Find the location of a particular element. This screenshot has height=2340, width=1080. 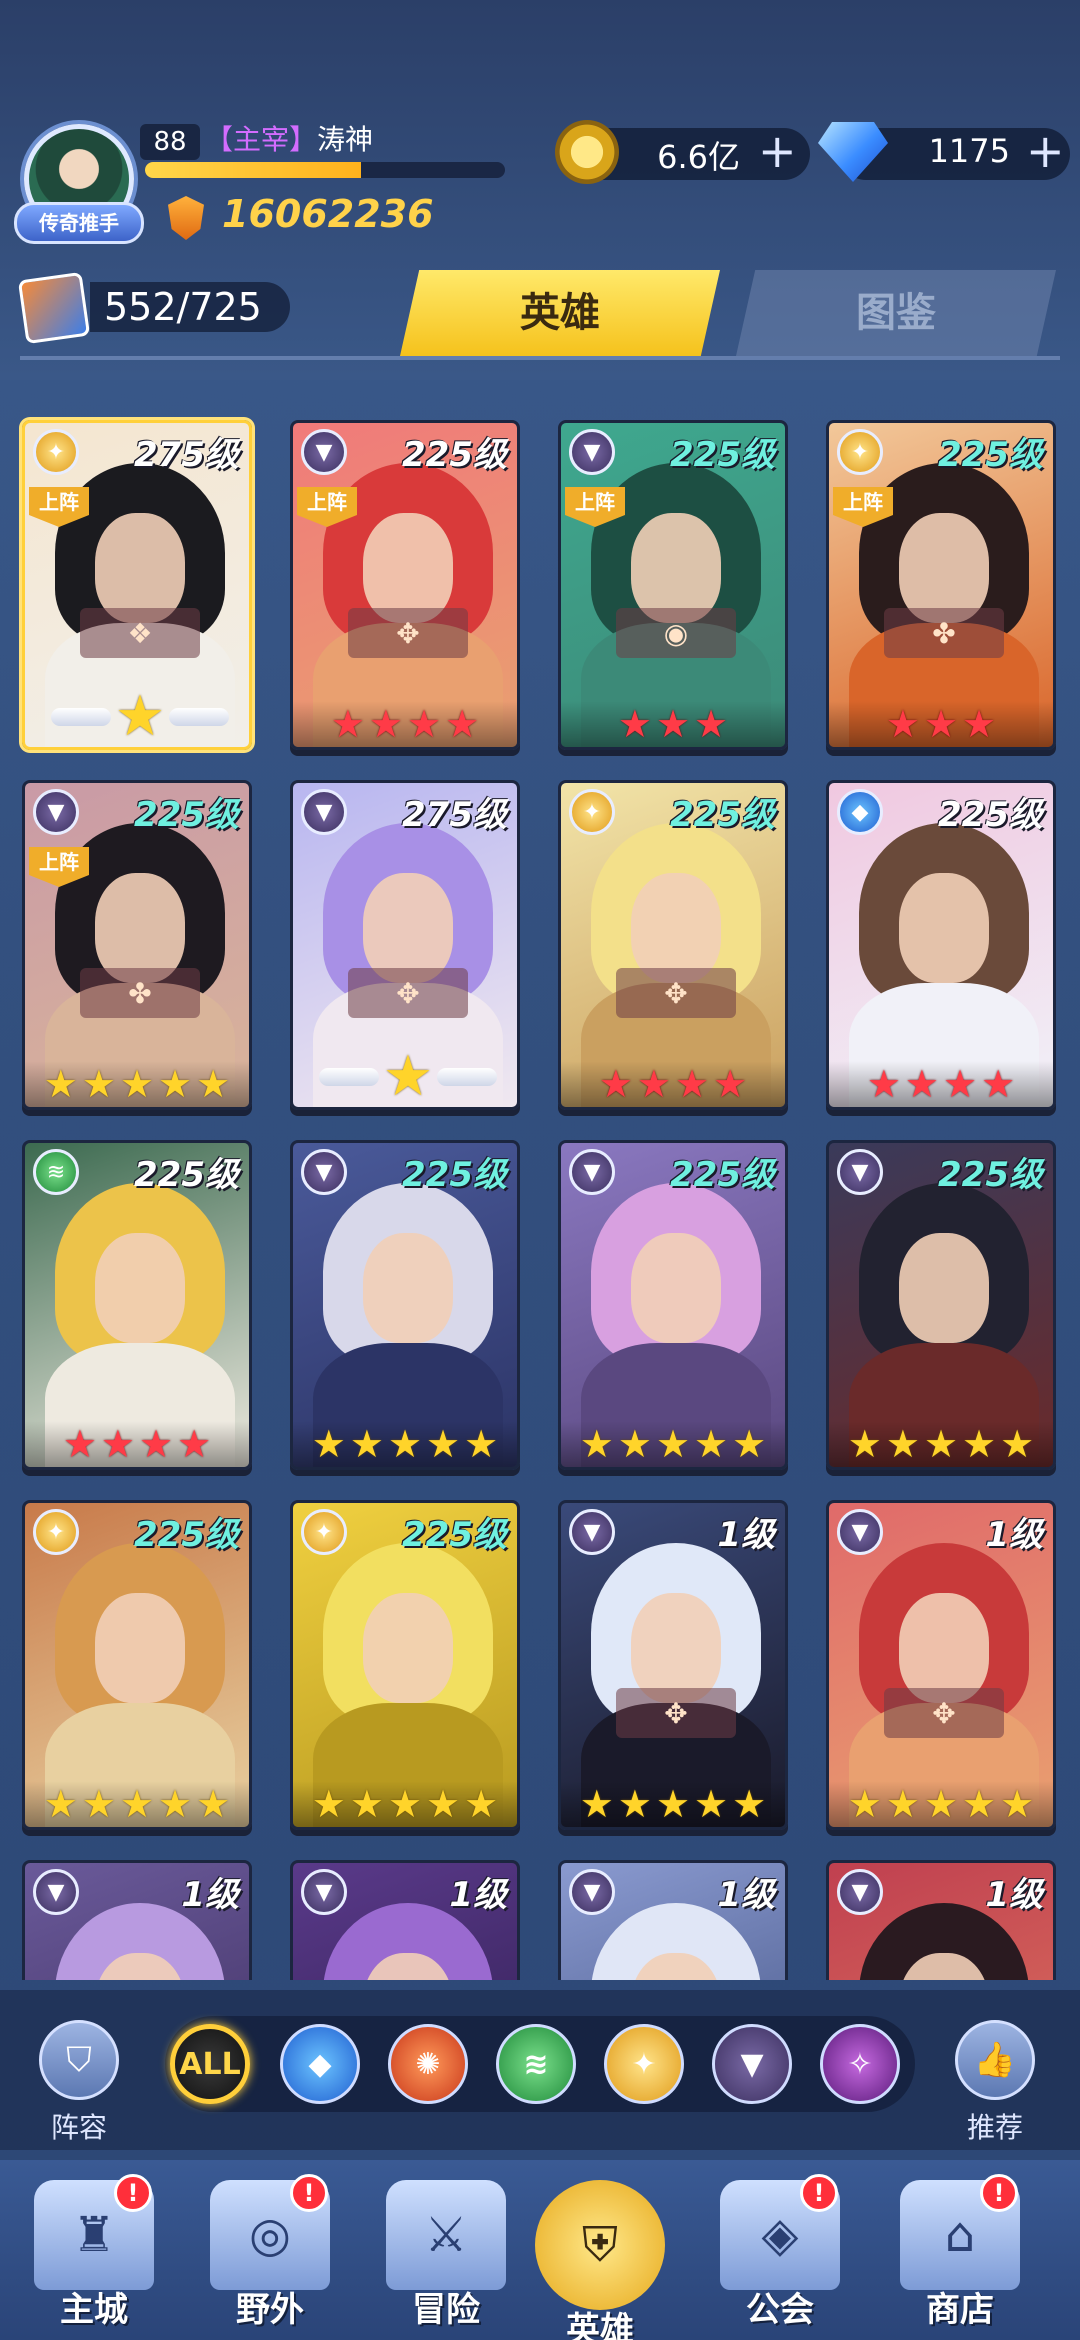

add-gold-button: + is located at coordinates (777, 151).